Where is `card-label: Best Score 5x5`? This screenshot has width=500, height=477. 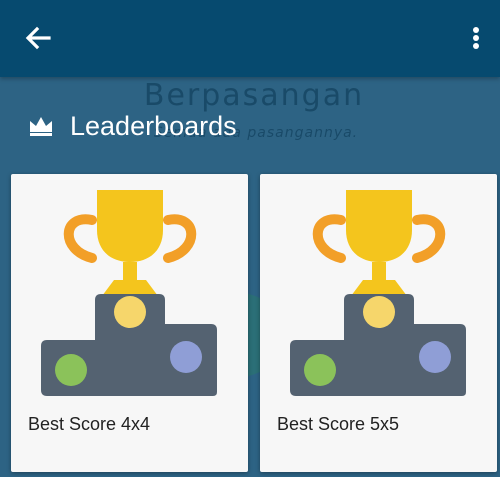 card-label: Best Score 5x5 is located at coordinates (338, 424).